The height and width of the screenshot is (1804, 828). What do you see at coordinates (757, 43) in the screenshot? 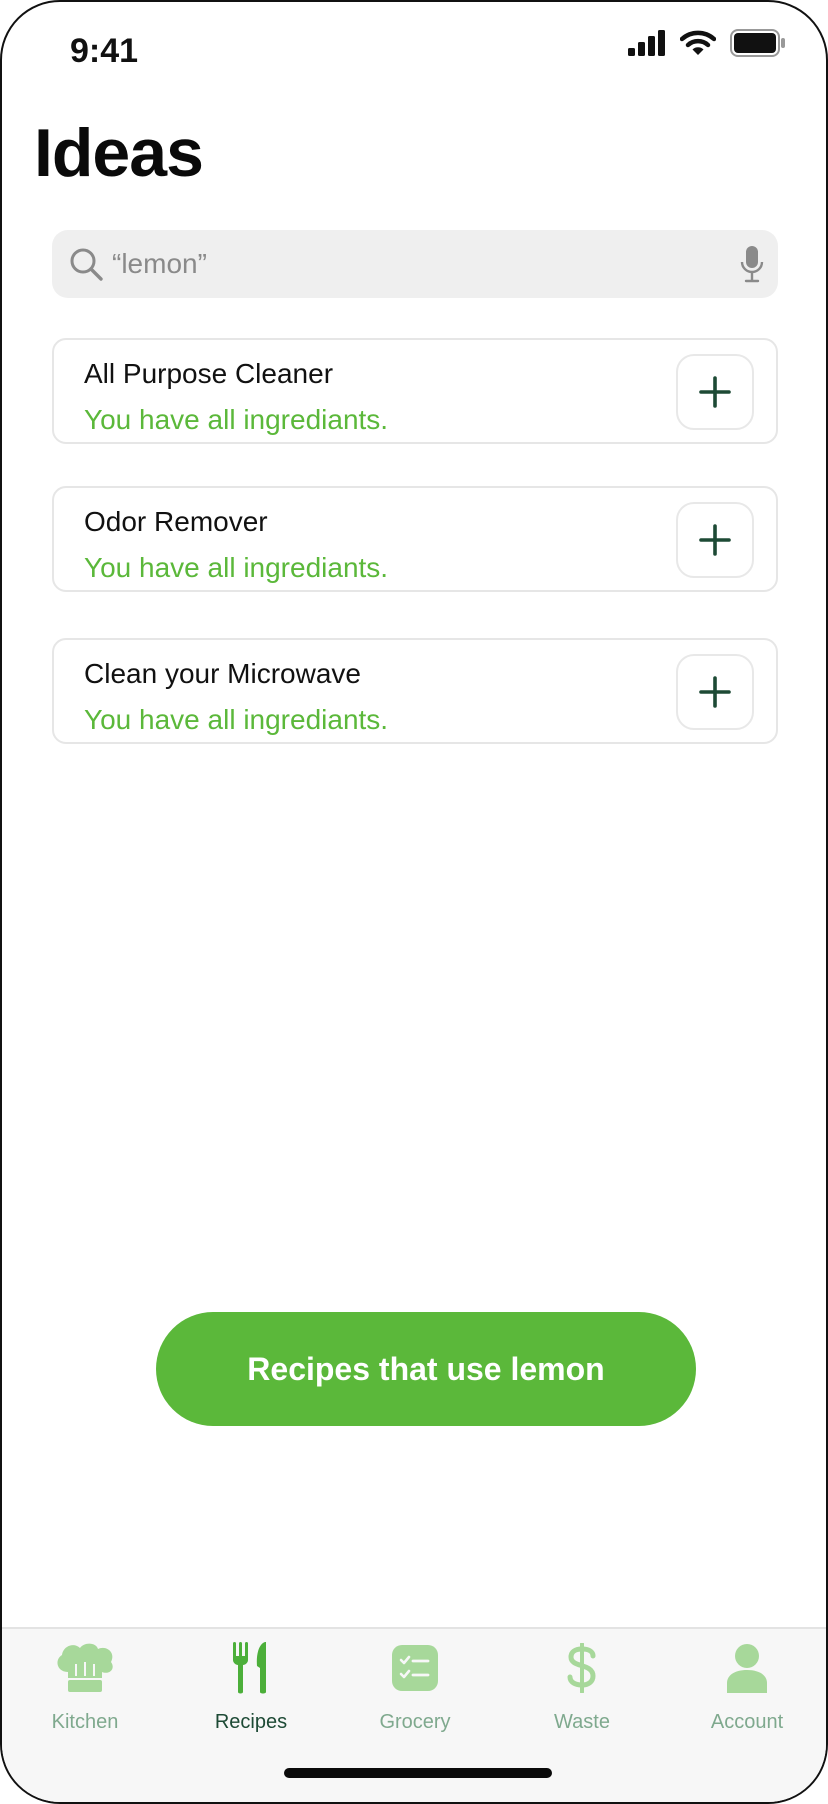
I see `battery-icon` at bounding box center [757, 43].